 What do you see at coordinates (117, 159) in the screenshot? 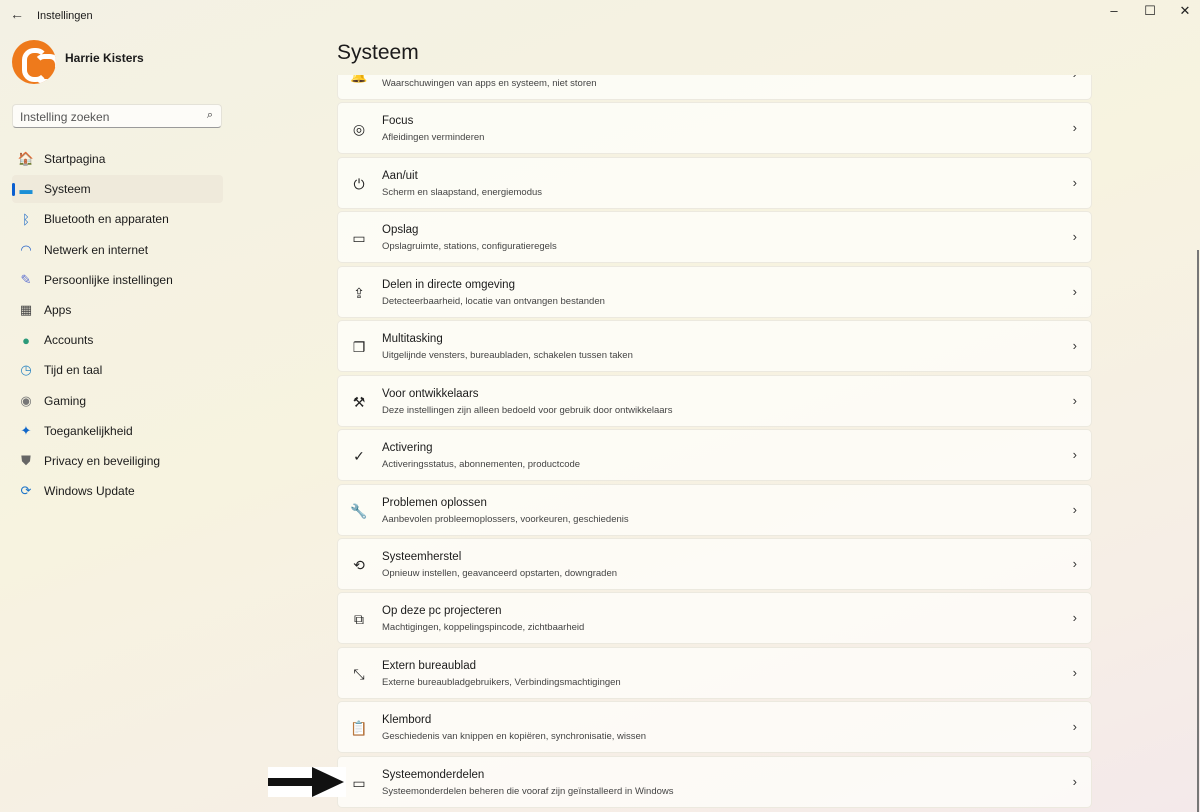
I see `sidebar-item-startpagina: 🏠 Startpagina` at bounding box center [117, 159].